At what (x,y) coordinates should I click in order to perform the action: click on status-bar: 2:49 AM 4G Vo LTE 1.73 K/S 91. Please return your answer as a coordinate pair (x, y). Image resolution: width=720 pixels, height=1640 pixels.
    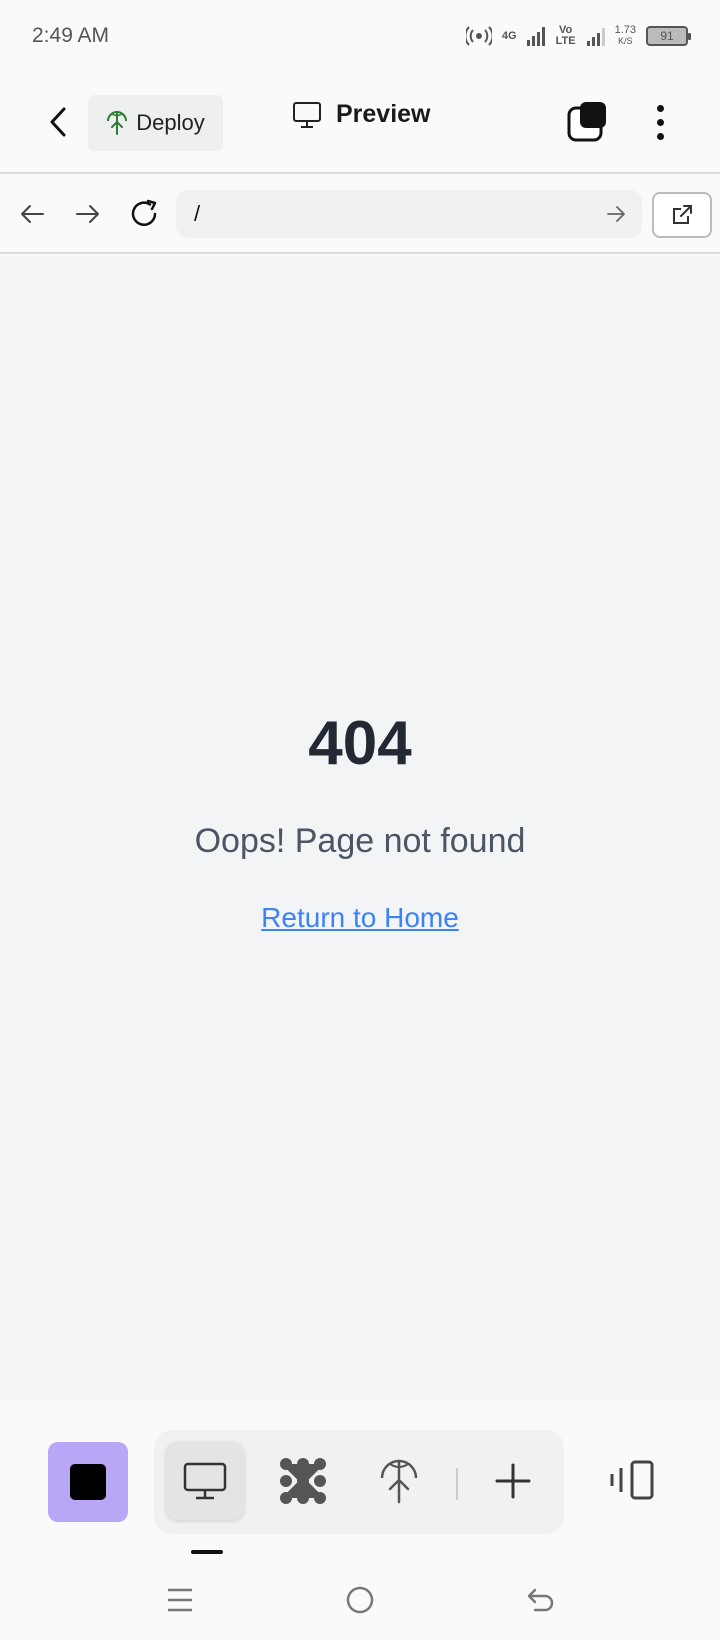
    Looking at the image, I should click on (360, 36).